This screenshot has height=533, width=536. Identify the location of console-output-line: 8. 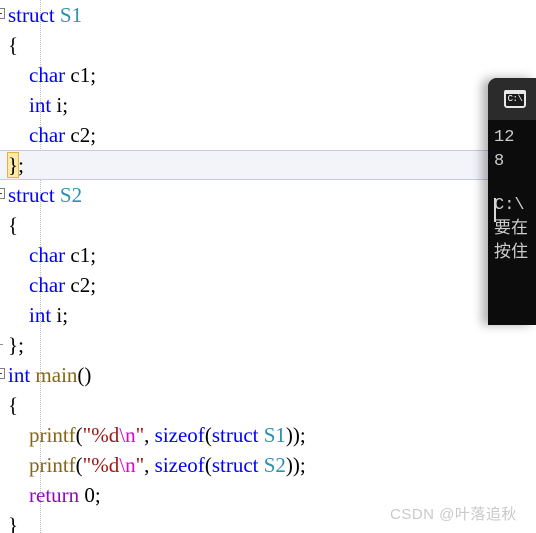
(499, 161).